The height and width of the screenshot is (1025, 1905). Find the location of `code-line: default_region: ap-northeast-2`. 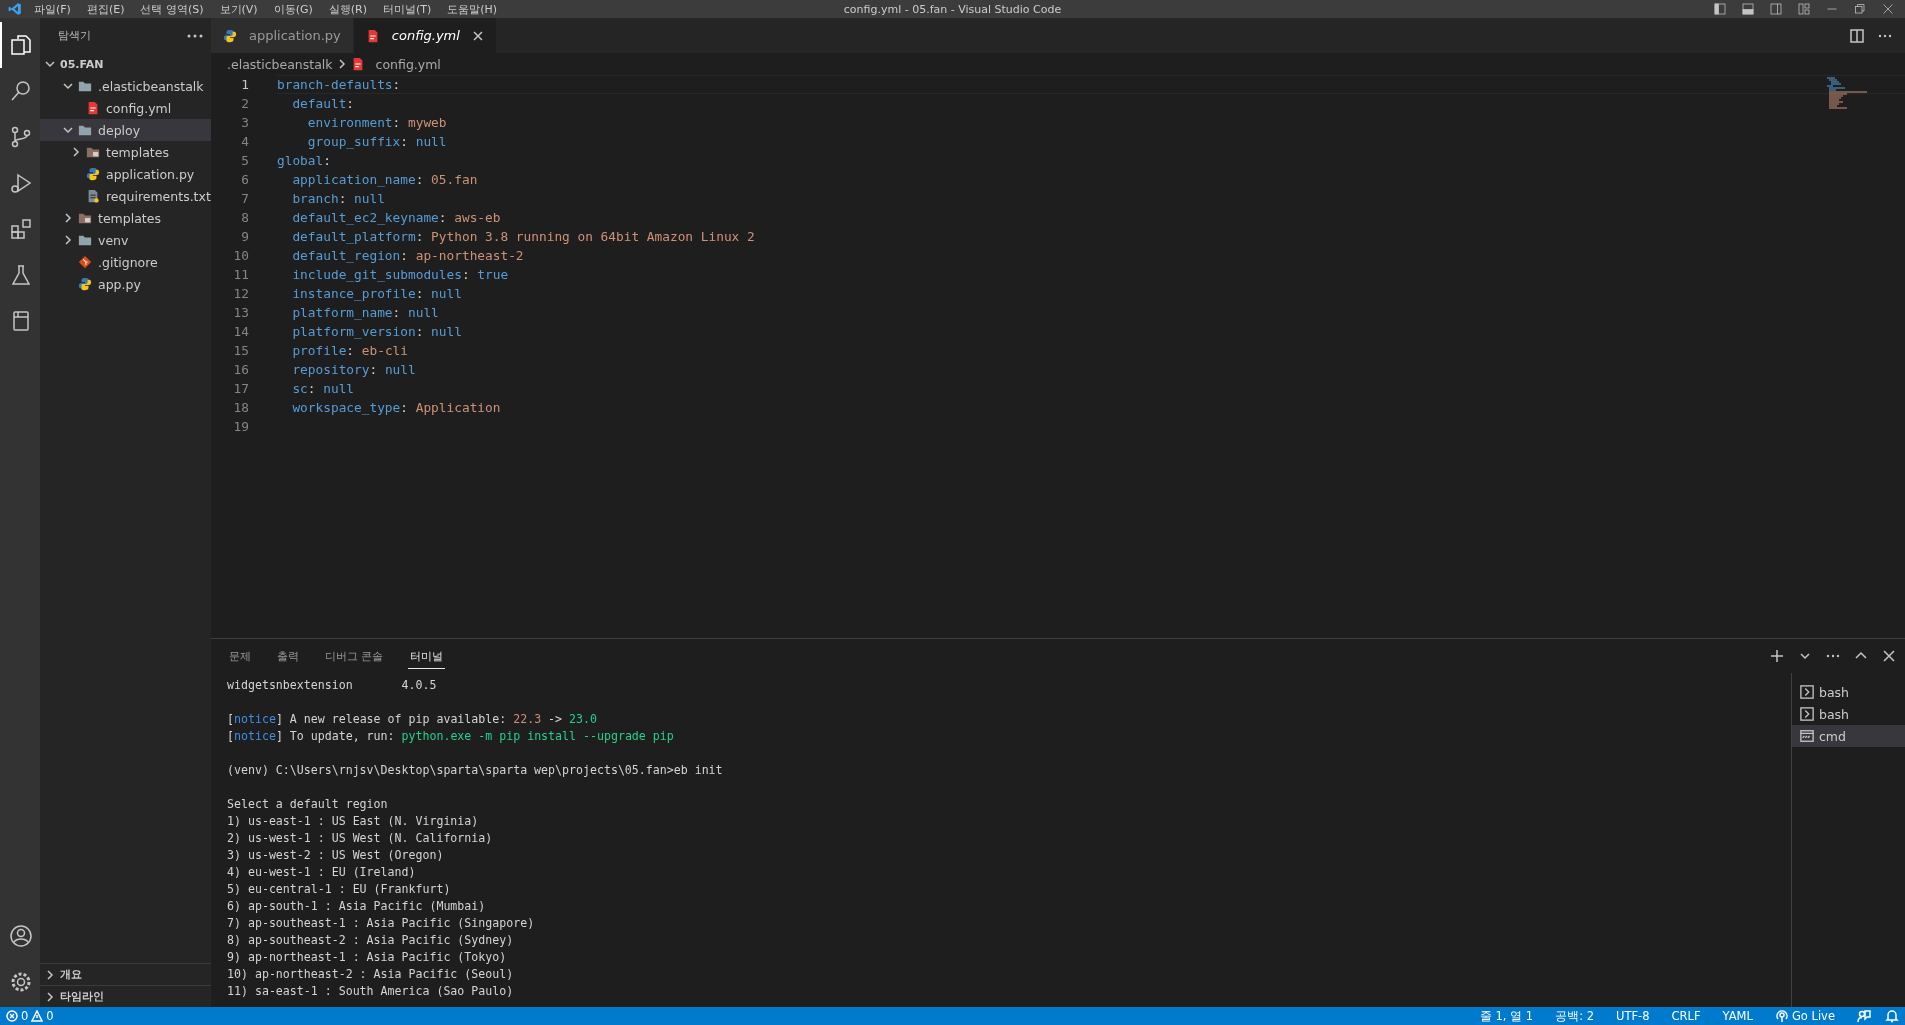

code-line: default_region: ap-northeast-2 is located at coordinates (407, 255).